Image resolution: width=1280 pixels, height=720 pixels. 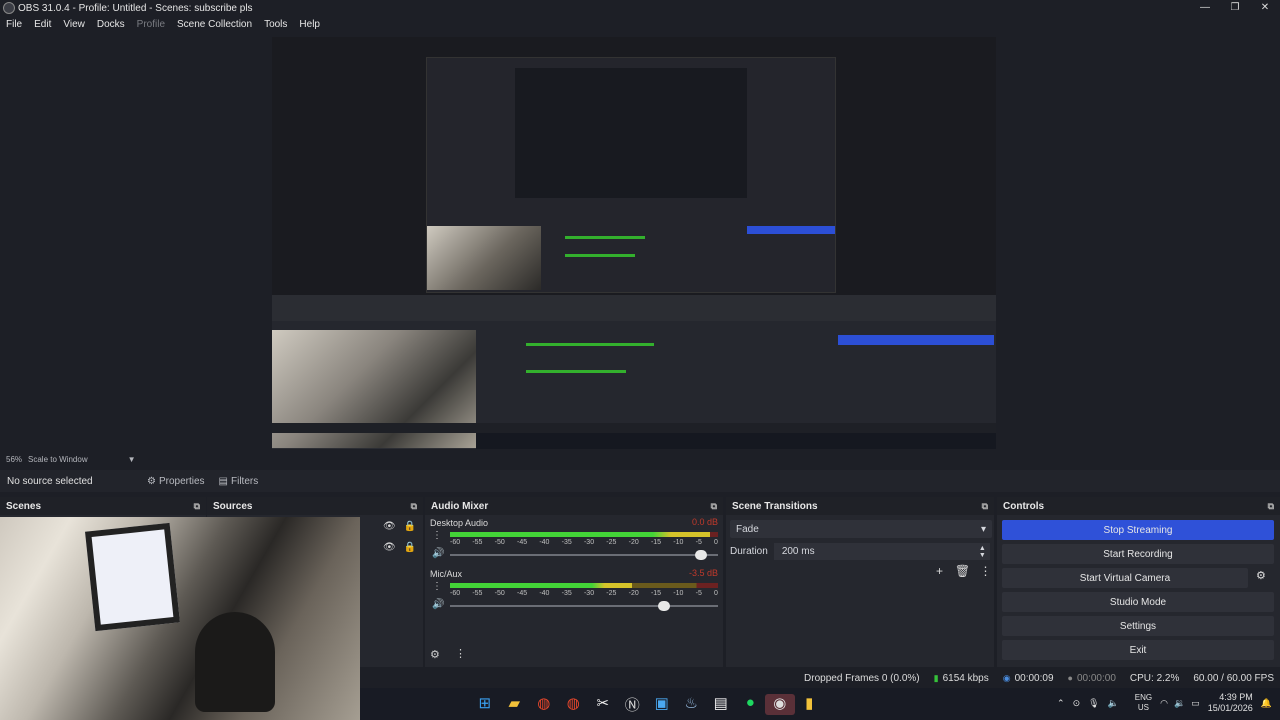 What do you see at coordinates (214, 24) in the screenshot?
I see `menu-scene-collection: Scene Collection` at bounding box center [214, 24].